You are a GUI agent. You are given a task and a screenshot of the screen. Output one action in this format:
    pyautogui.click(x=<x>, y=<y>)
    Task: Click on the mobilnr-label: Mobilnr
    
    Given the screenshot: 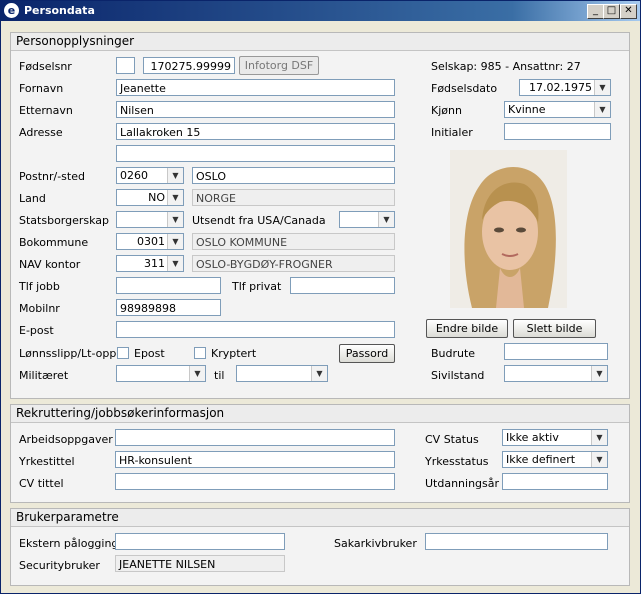 What is the action you would take?
    pyautogui.click(x=39, y=308)
    